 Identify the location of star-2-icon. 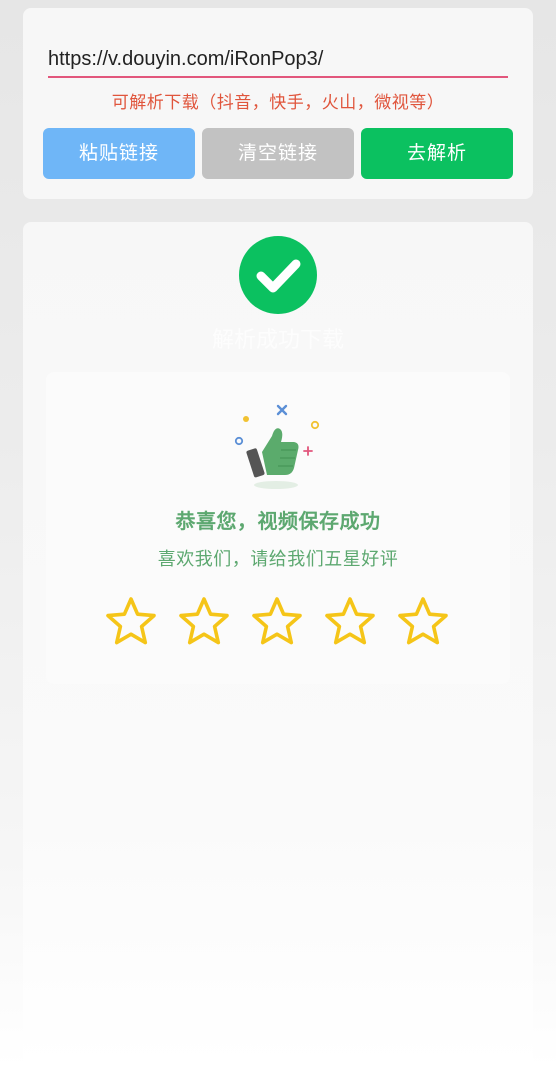
(204, 622).